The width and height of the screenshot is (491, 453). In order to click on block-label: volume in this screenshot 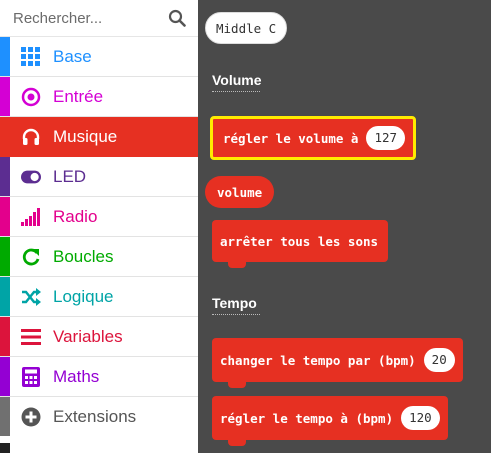, I will do `click(240, 192)`.